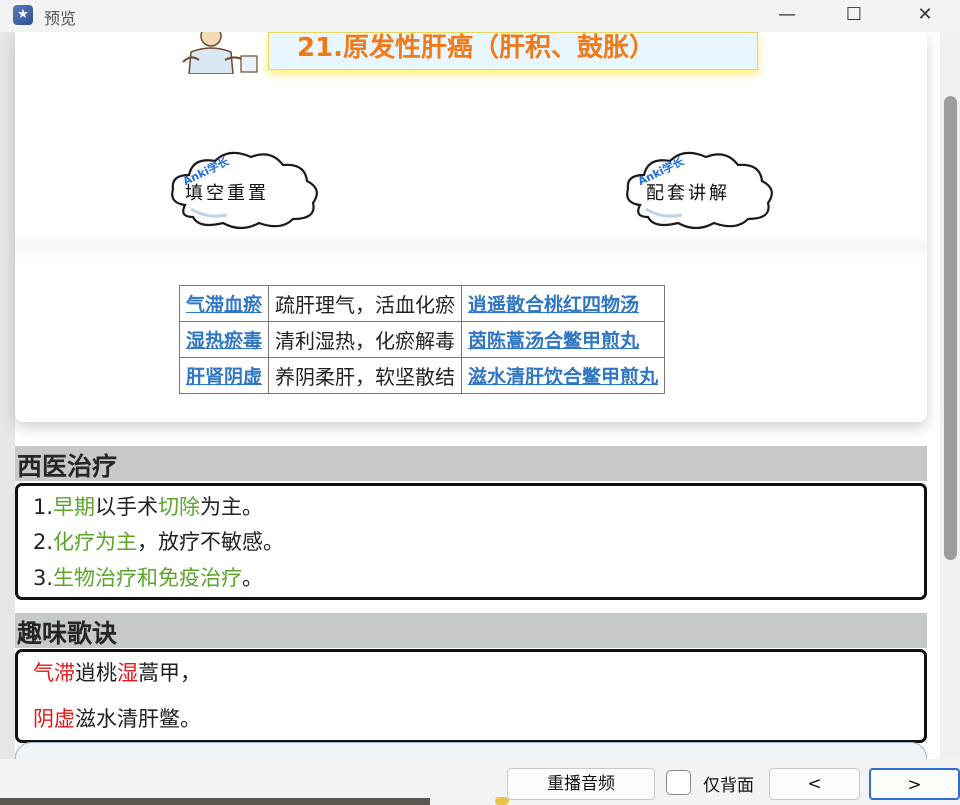 The height and width of the screenshot is (805, 960). What do you see at coordinates (581, 784) in the screenshot?
I see `replay-audio-button: 重播音频` at bounding box center [581, 784].